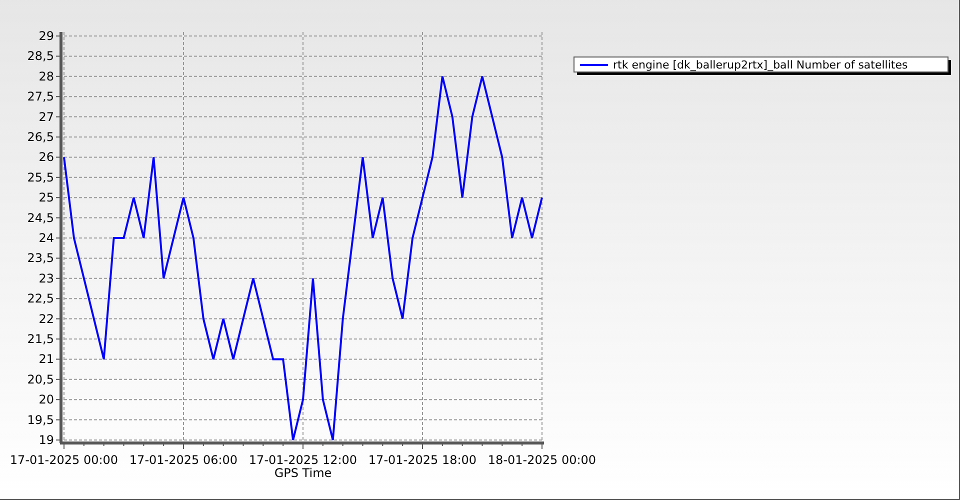 Image resolution: width=960 pixels, height=500 pixels. Describe the element at coordinates (46, 76) in the screenshot. I see `y-tick-label: 28` at that location.